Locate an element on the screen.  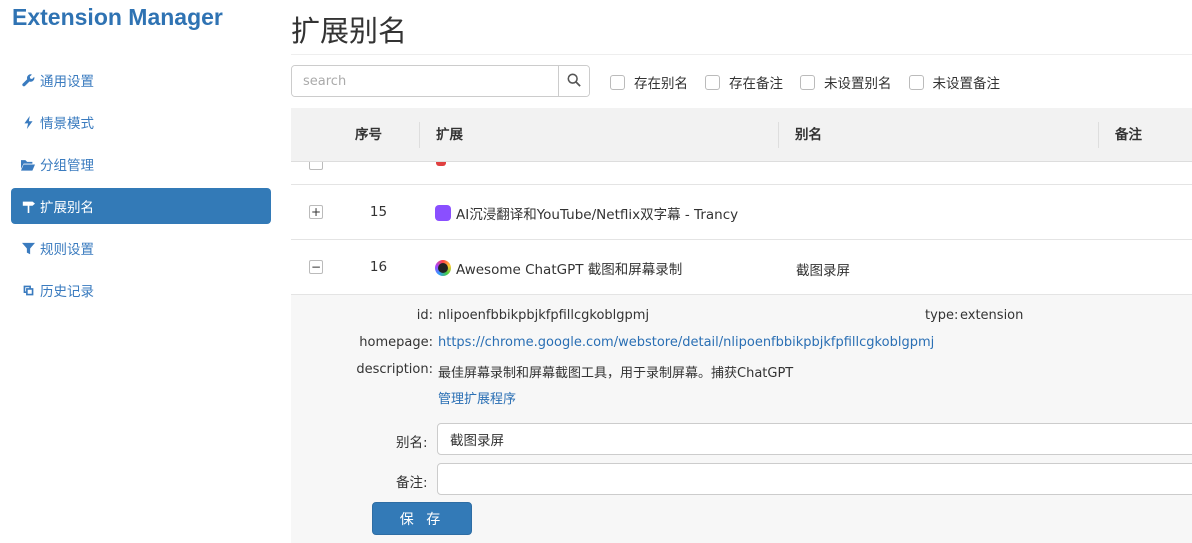
sidebar-item-label: 分组管理 is located at coordinates (67, 166).